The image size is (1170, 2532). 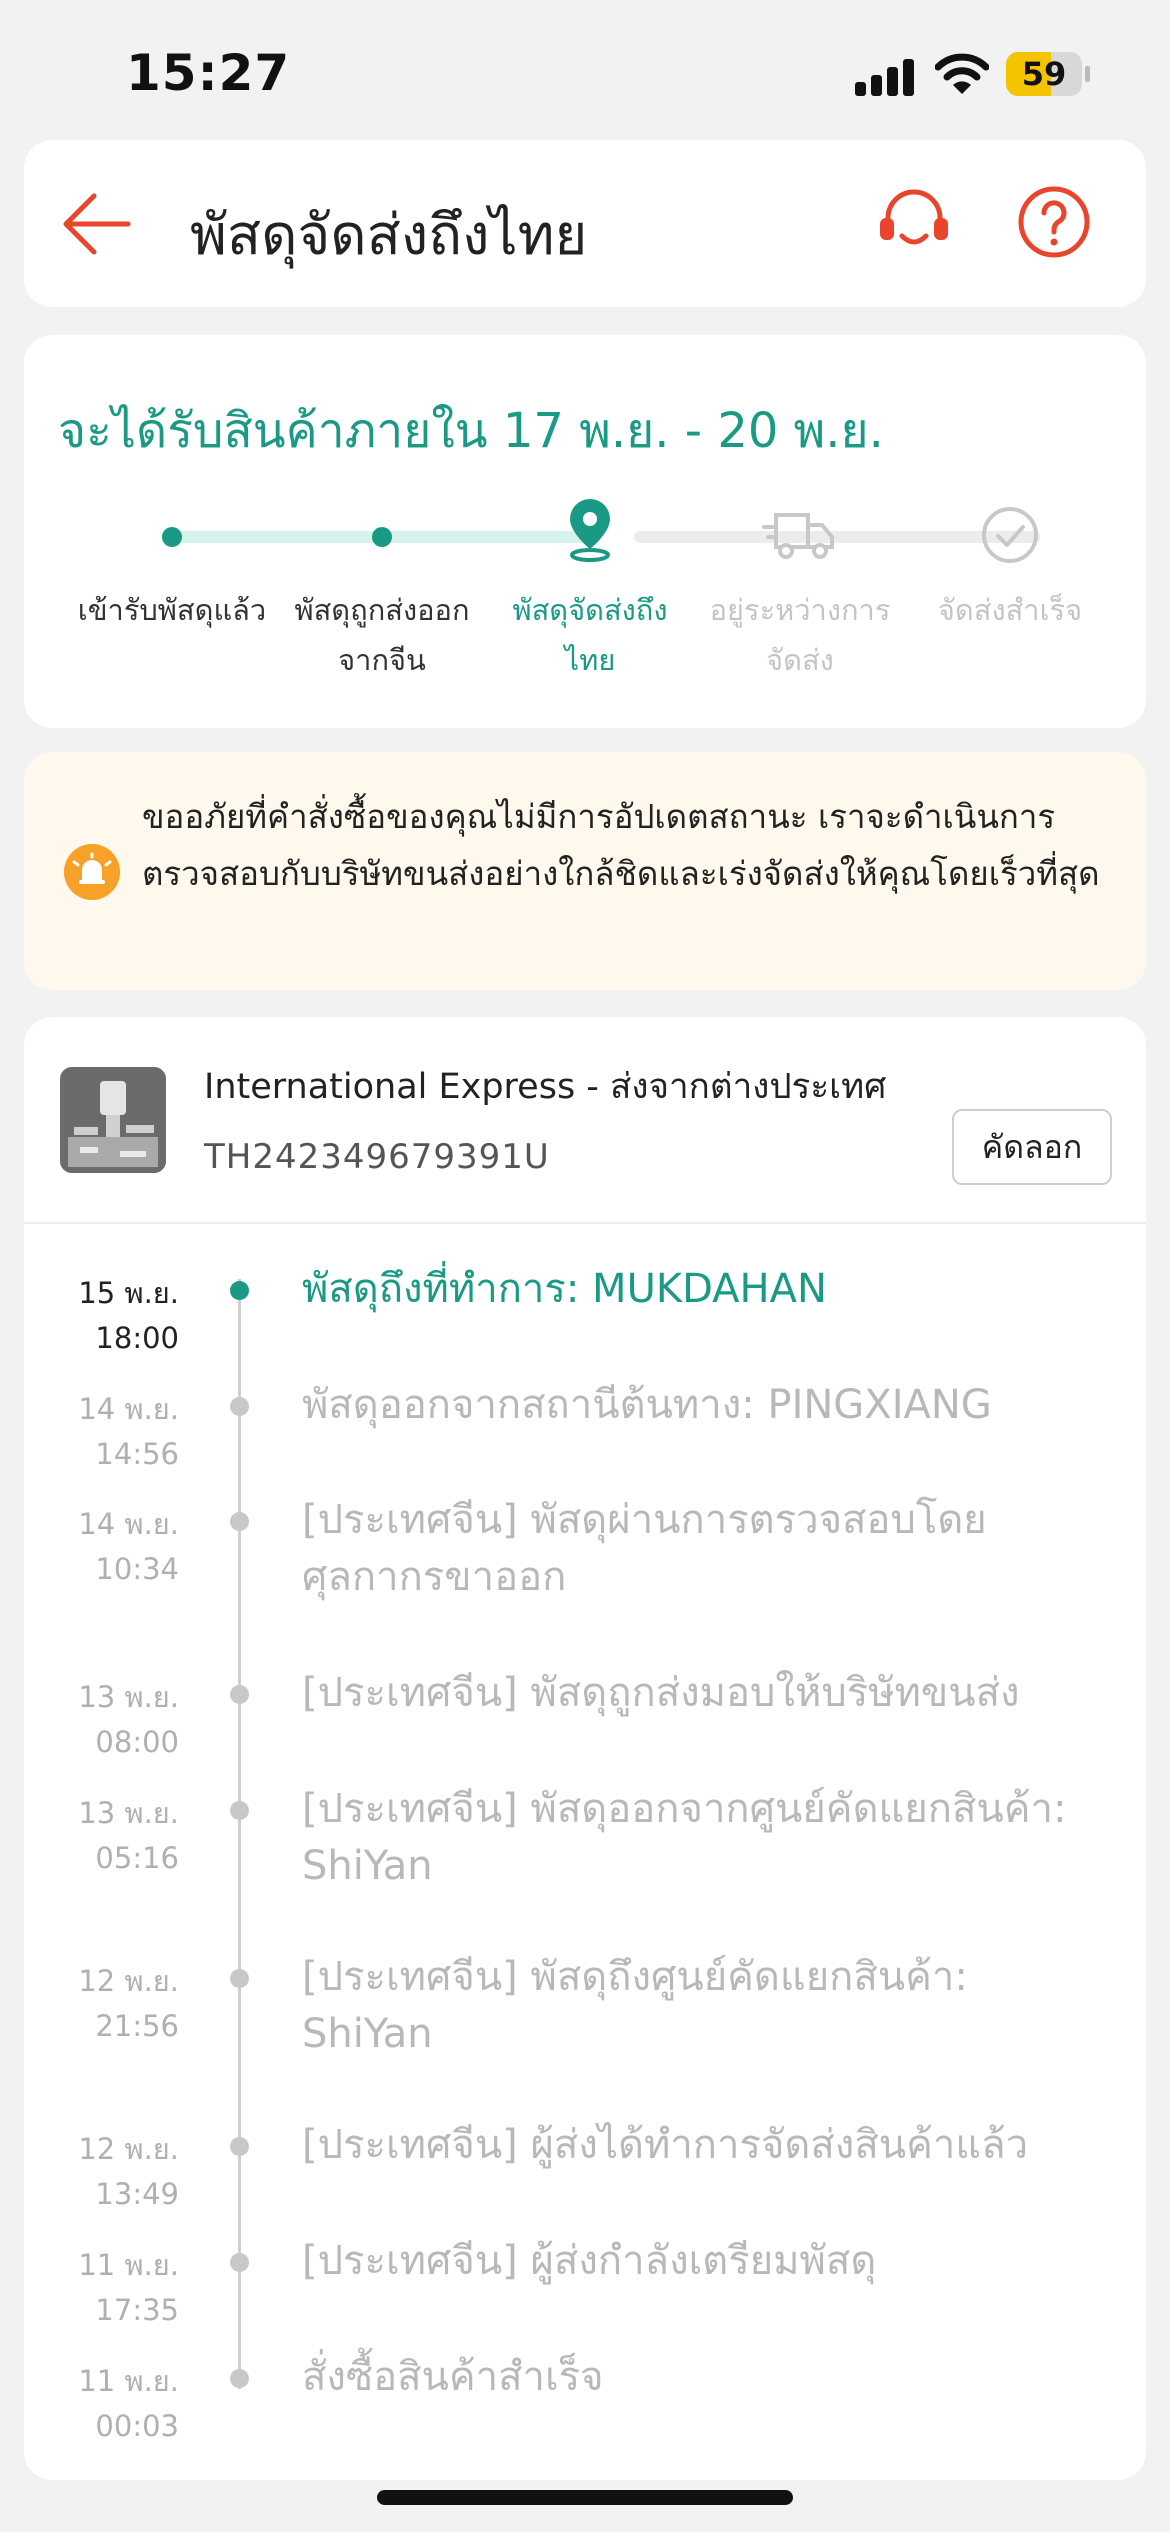 I want to click on event-date: 12 พ.ย. 13:49, so click(x=101, y=2172).